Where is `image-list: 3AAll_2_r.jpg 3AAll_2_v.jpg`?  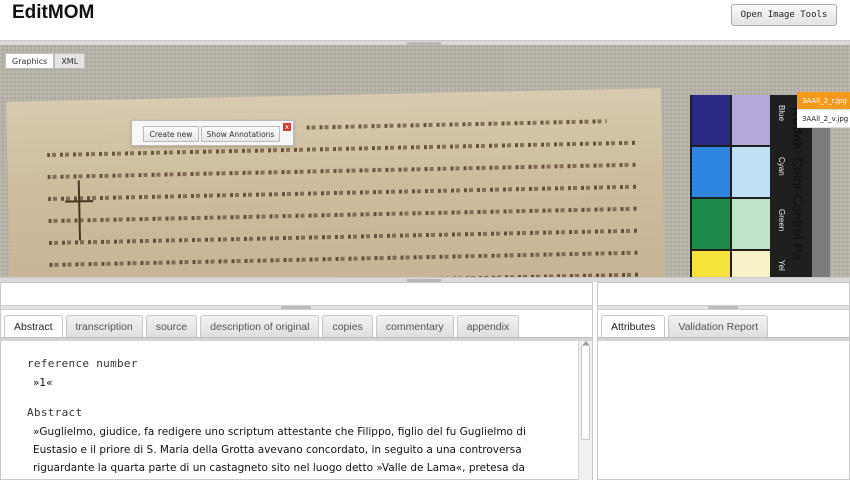
image-list: 3AAll_2_r.jpg 3AAll_2_v.jpg is located at coordinates (823, 110).